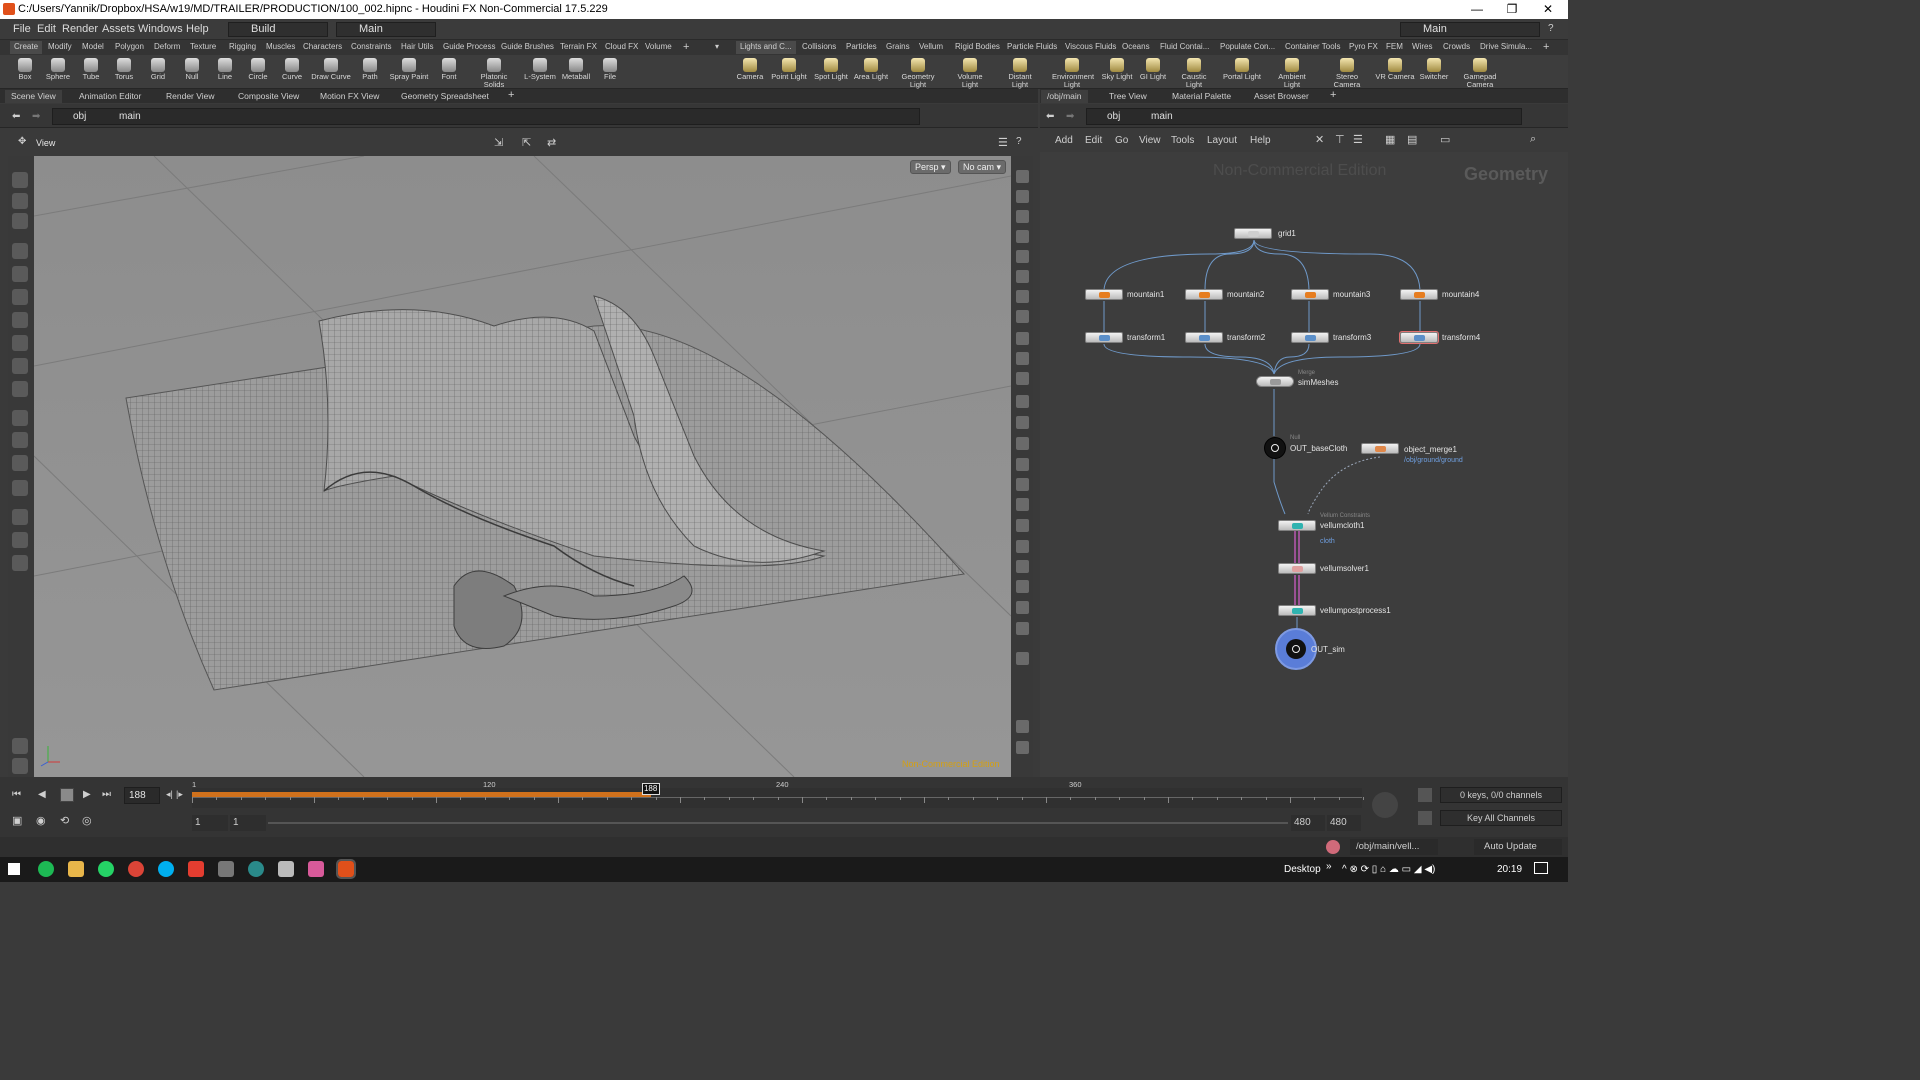  What do you see at coordinates (1253, 233) in the screenshot?
I see `node-grid1` at bounding box center [1253, 233].